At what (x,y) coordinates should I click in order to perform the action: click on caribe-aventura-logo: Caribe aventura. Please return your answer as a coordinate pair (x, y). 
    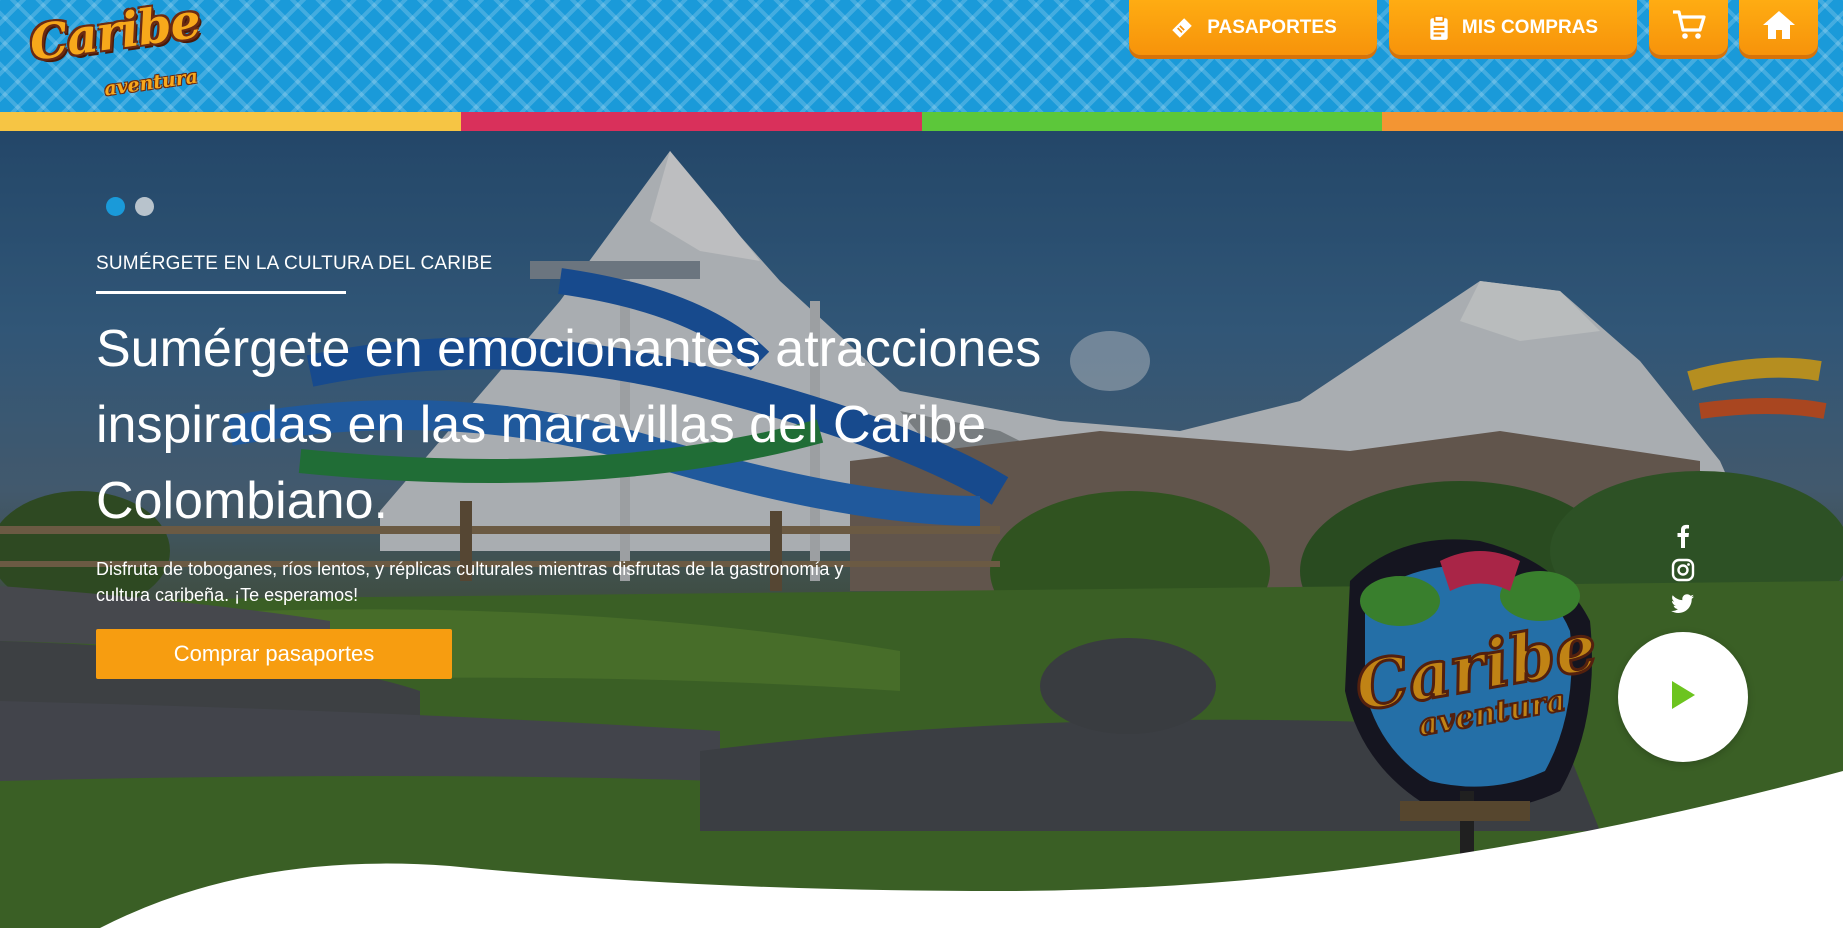
    Looking at the image, I should click on (115, 52).